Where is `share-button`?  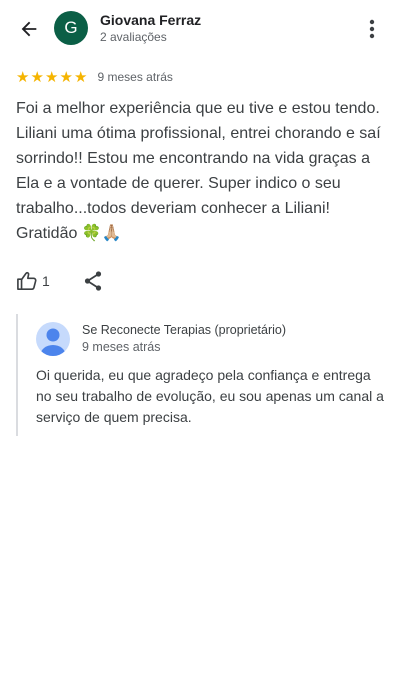 share-button is located at coordinates (93, 281).